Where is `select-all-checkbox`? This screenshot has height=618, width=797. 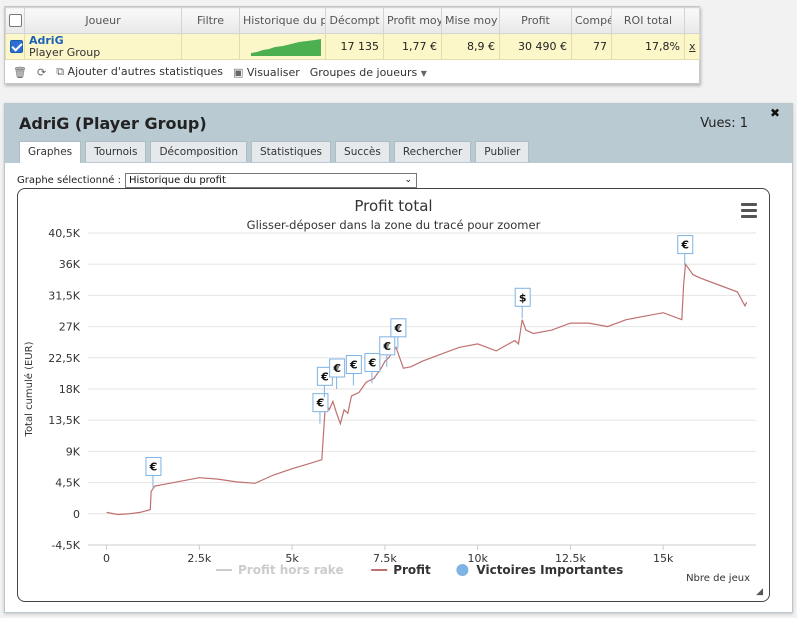
select-all-checkbox is located at coordinates (15, 20).